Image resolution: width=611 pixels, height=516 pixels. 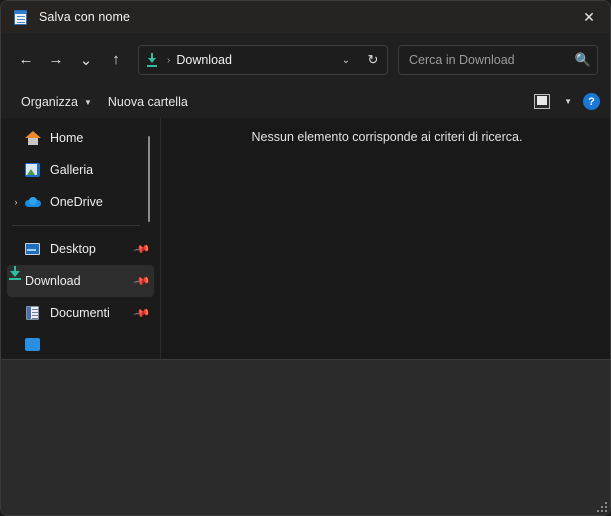 I want to click on desktop-icon, so click(x=33, y=249).